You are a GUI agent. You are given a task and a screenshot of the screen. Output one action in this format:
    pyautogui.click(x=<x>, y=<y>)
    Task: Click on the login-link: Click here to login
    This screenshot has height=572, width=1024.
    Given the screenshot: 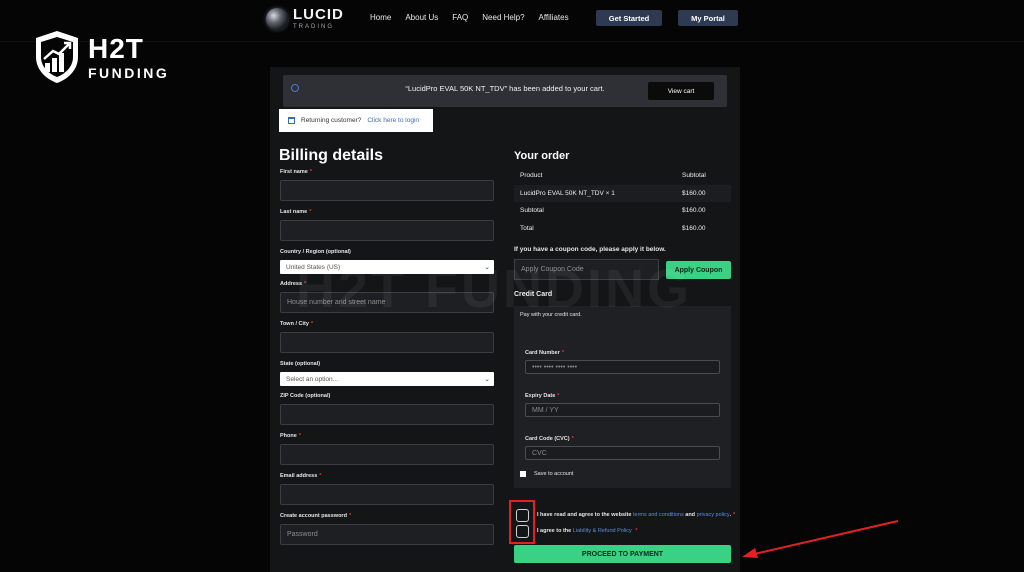 What is the action you would take?
    pyautogui.click(x=393, y=120)
    